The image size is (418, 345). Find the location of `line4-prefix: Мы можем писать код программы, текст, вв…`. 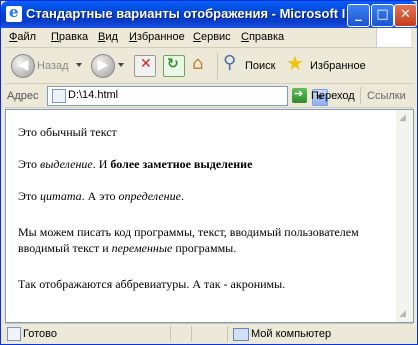

line4-prefix: Мы можем писать код программы, текст, вв… is located at coordinates (188, 232).